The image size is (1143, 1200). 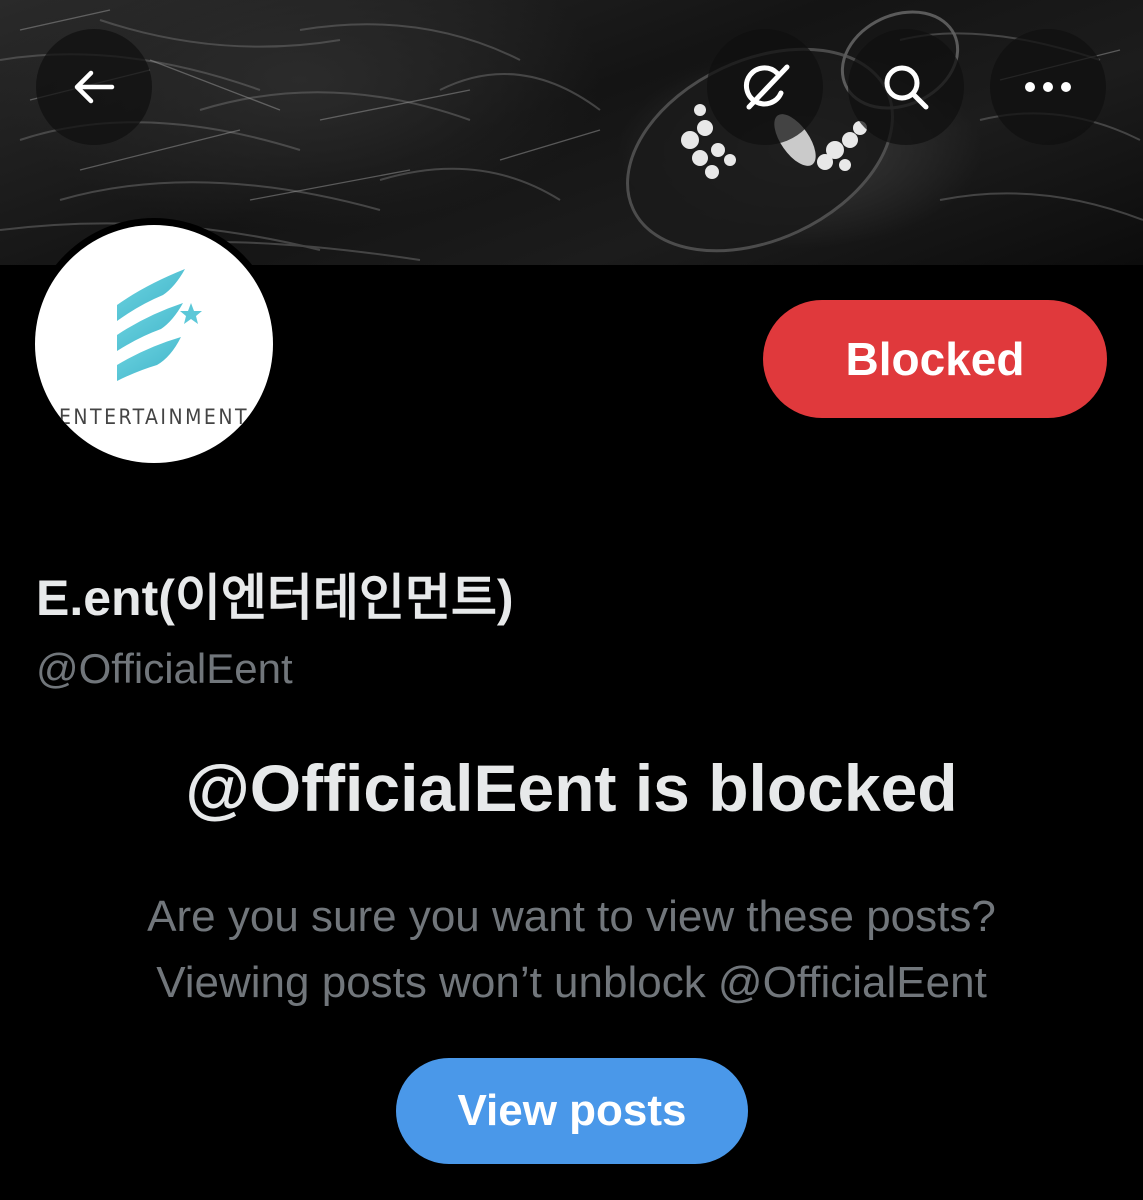 I want to click on avatar-text: ENTERTAINMENT, so click(x=154, y=417).